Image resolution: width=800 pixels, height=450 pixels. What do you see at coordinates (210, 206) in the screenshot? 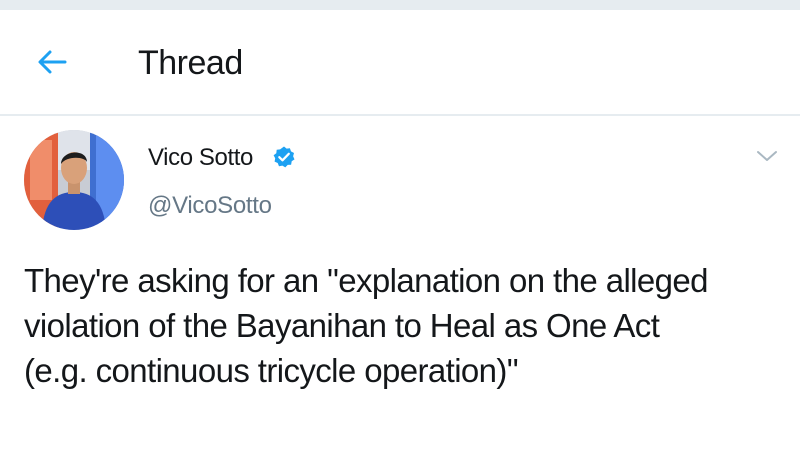
I see `author-handle: @VicoSotto` at bounding box center [210, 206].